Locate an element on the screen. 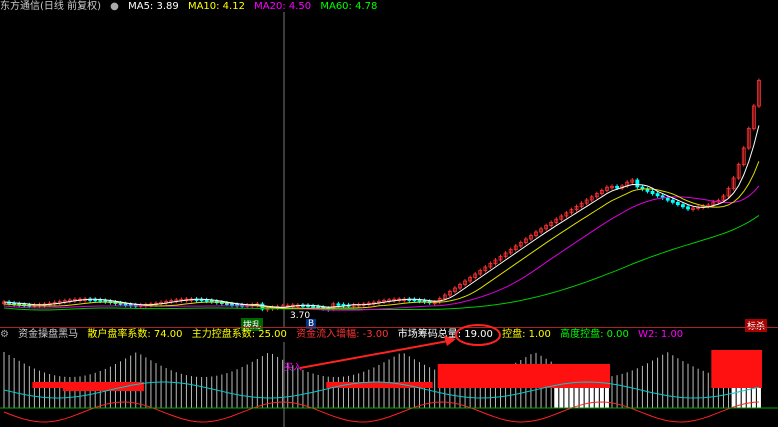 The width and height of the screenshot is (778, 427). ma60-label: MA60: 4.78 is located at coordinates (349, 6).